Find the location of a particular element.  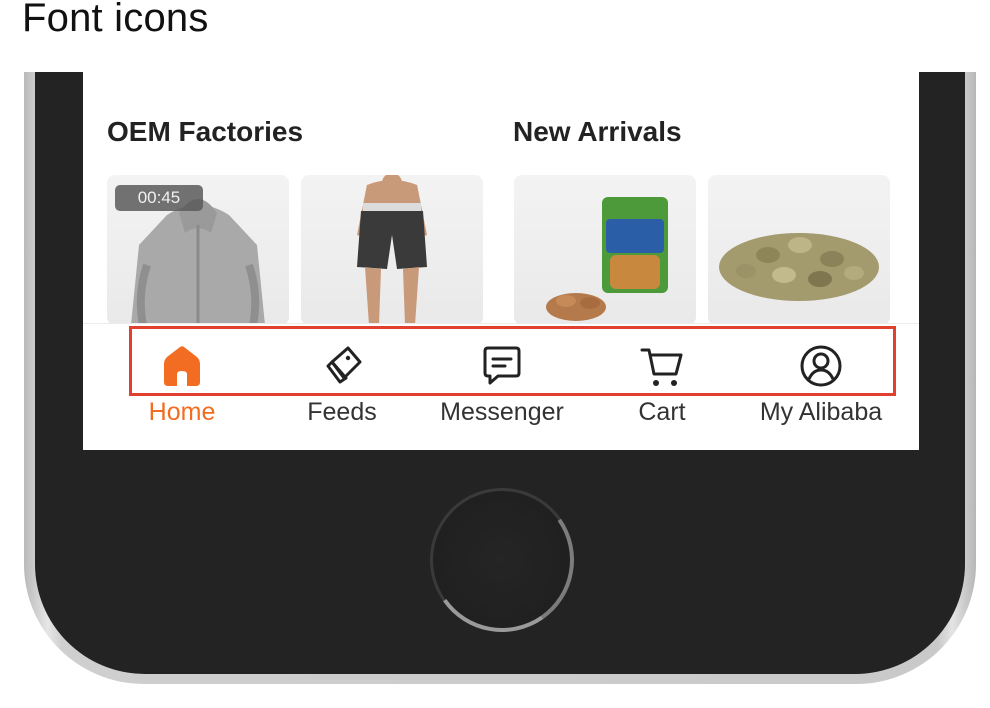

tab-cart: Cart is located at coordinates (662, 379).